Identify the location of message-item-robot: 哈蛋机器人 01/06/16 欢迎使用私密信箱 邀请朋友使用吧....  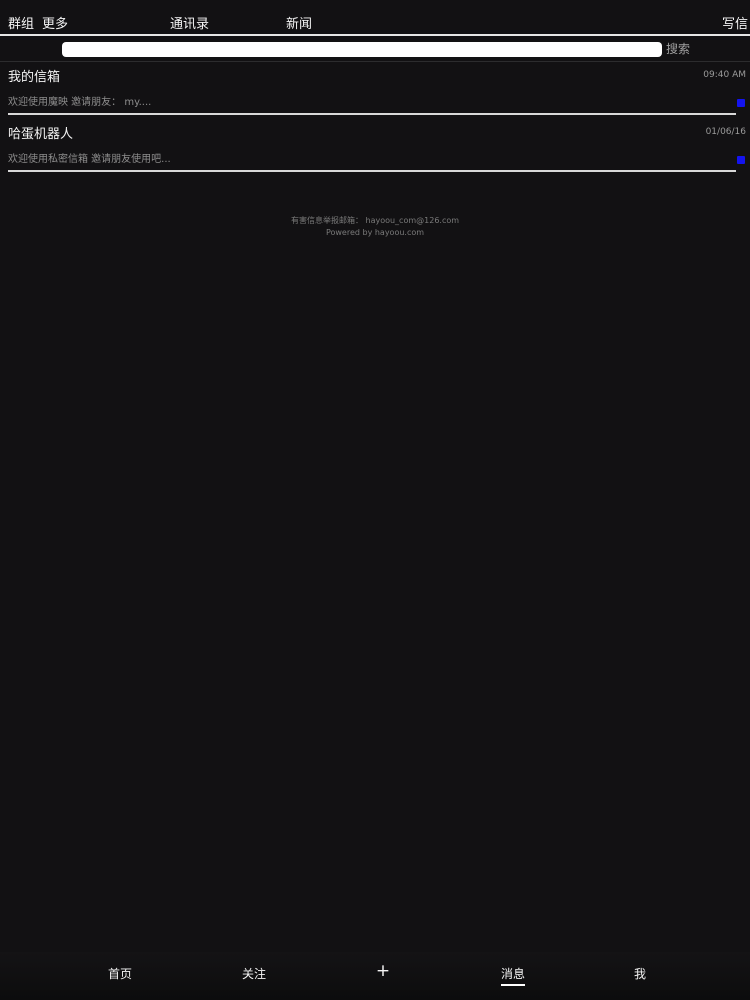
(375, 147).